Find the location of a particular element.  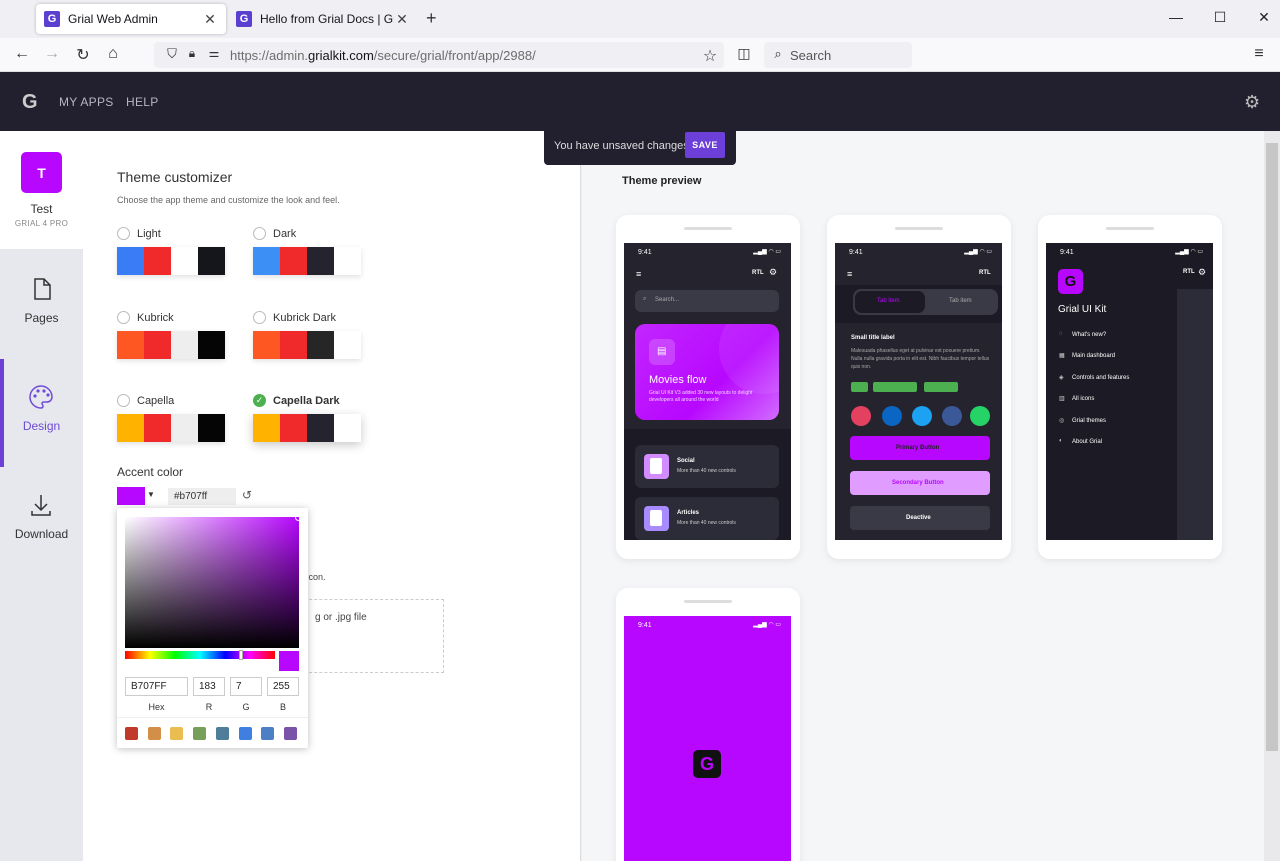

primary-button-preview: Primary Button is located at coordinates (920, 448).